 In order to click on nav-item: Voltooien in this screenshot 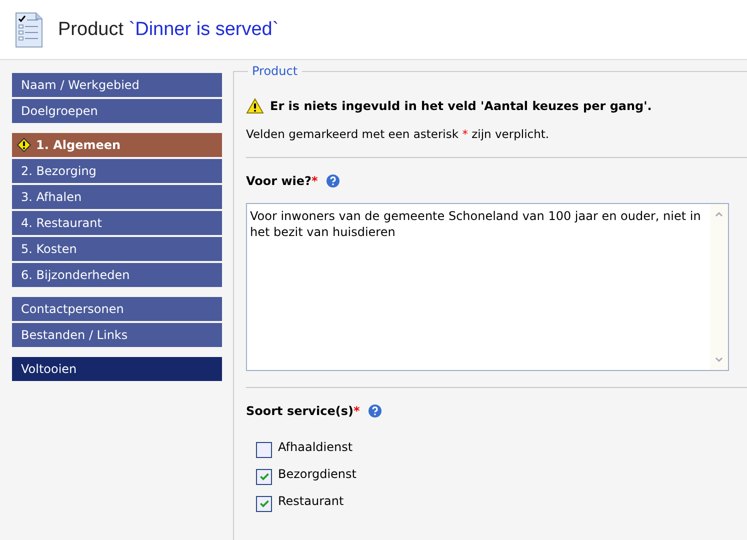, I will do `click(117, 369)`.